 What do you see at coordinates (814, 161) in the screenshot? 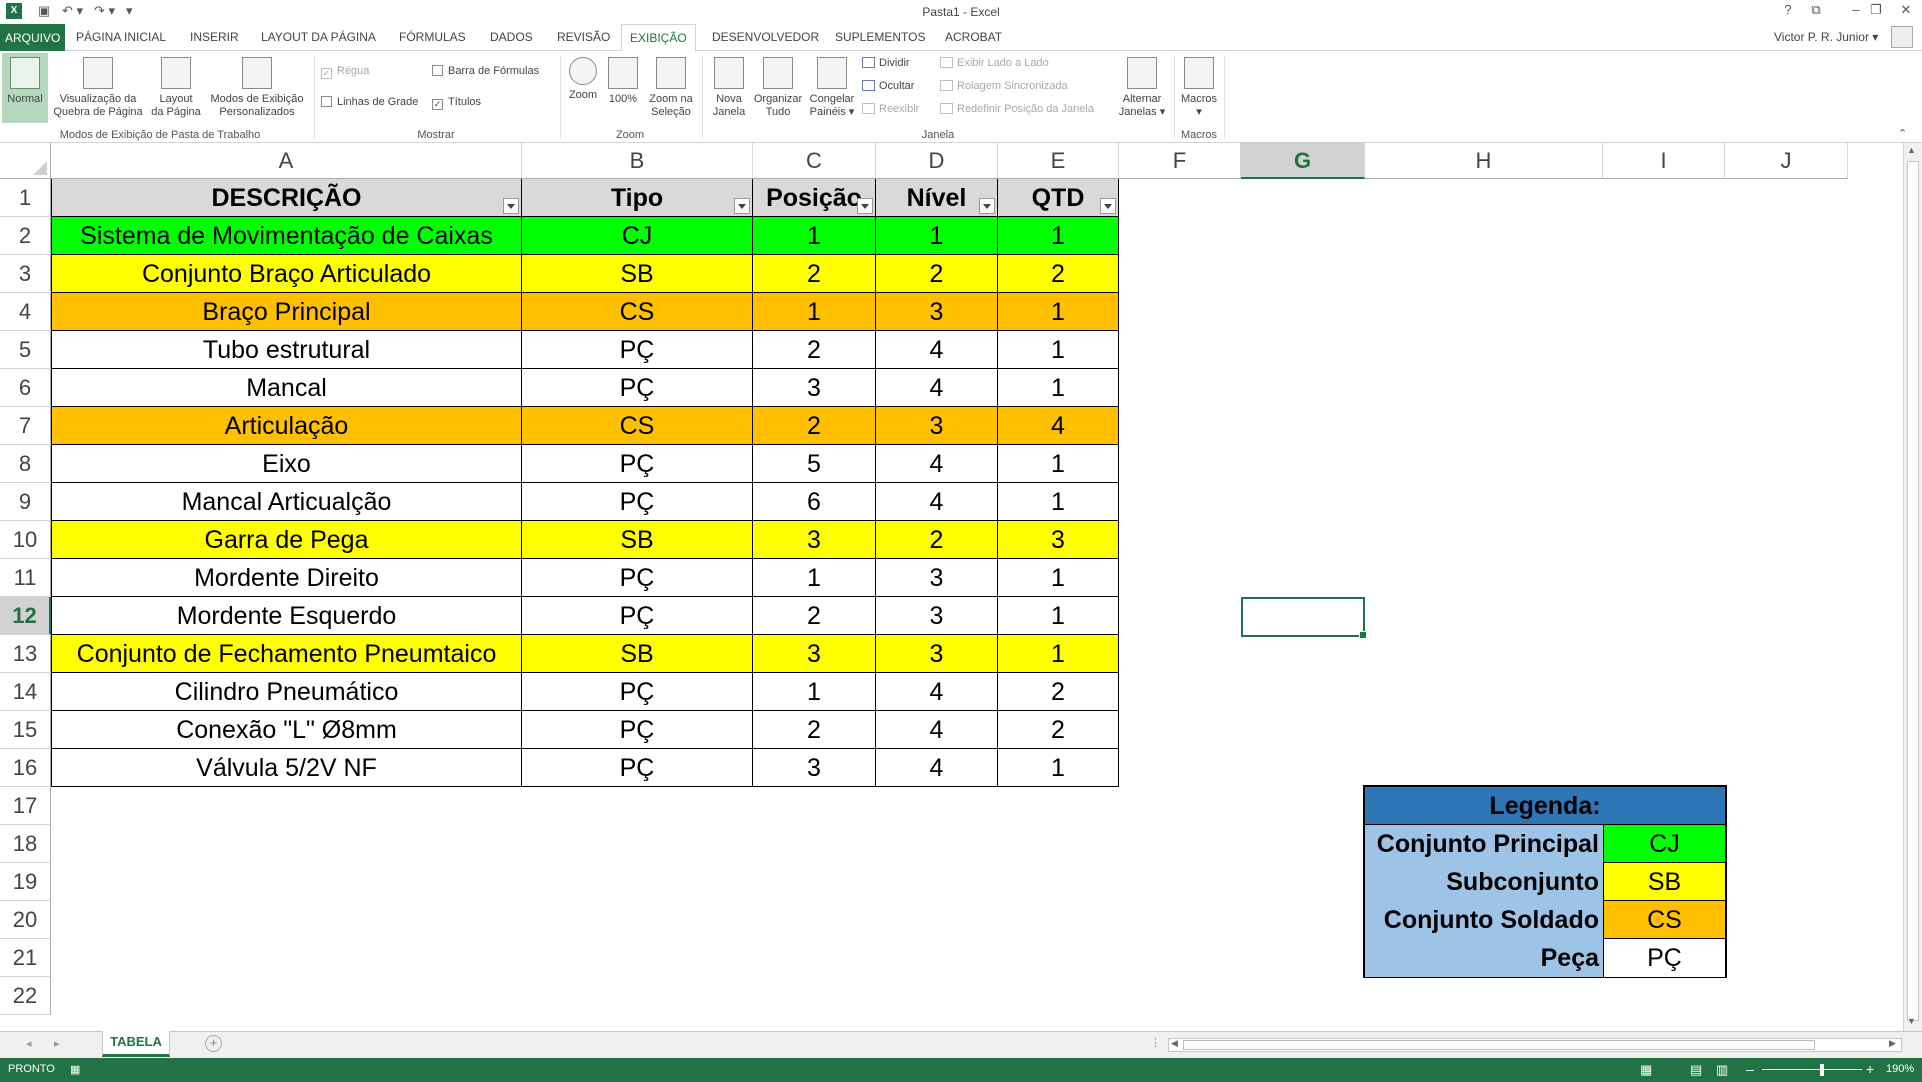
I see `column-header-c: C` at bounding box center [814, 161].